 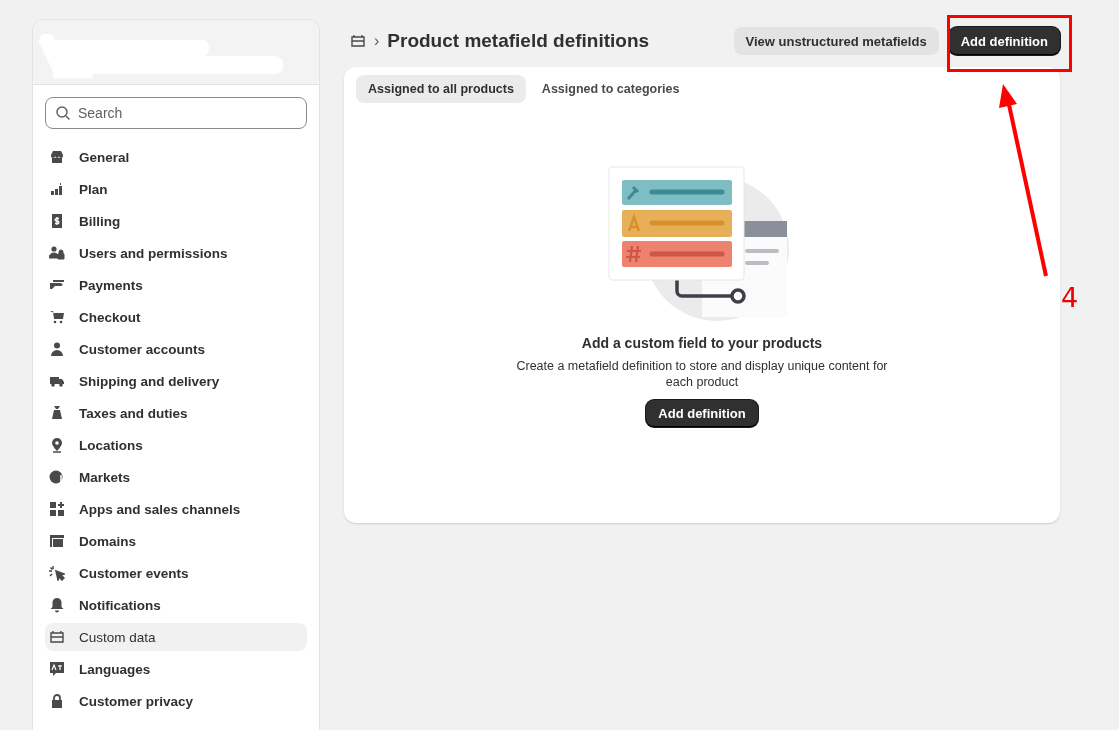 What do you see at coordinates (176, 509) in the screenshot?
I see `sidebar-item: Apps and sales channels` at bounding box center [176, 509].